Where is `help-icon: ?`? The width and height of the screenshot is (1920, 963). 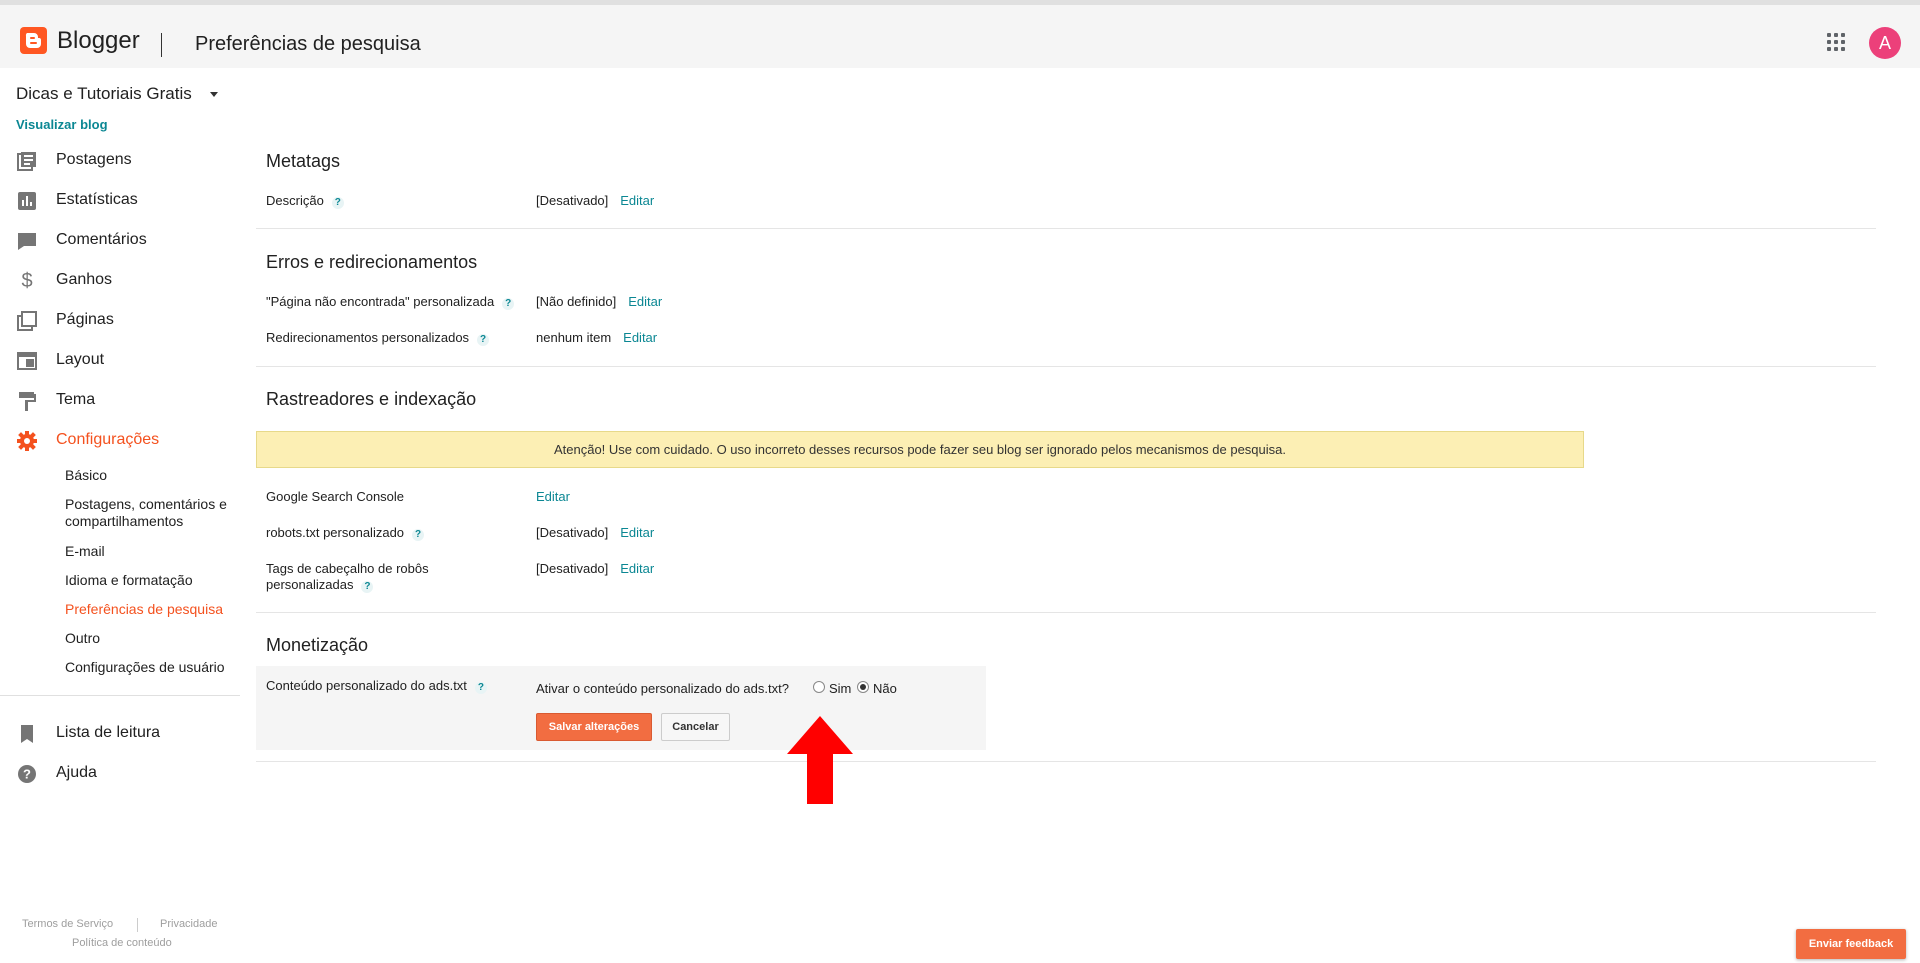 help-icon: ? is located at coordinates (27, 774).